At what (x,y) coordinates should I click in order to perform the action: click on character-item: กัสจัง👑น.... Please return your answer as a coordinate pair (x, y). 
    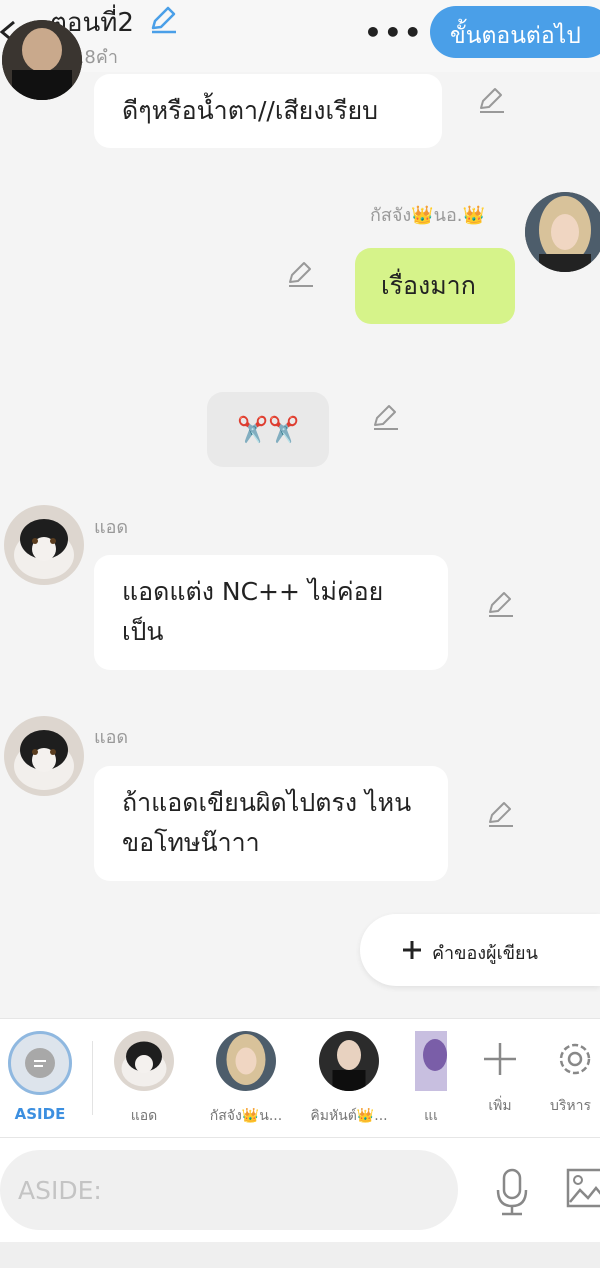
    Looking at the image, I should click on (246, 1079).